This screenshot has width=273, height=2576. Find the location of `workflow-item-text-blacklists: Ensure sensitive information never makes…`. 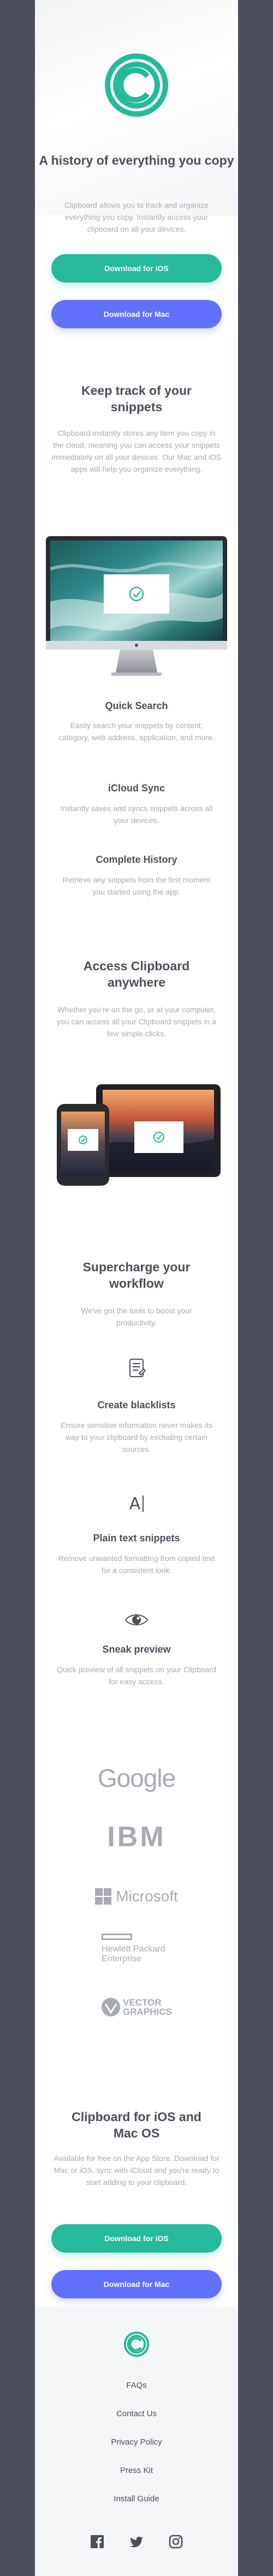

workflow-item-text-blacklists: Ensure sensitive information never makes… is located at coordinates (136, 1438).